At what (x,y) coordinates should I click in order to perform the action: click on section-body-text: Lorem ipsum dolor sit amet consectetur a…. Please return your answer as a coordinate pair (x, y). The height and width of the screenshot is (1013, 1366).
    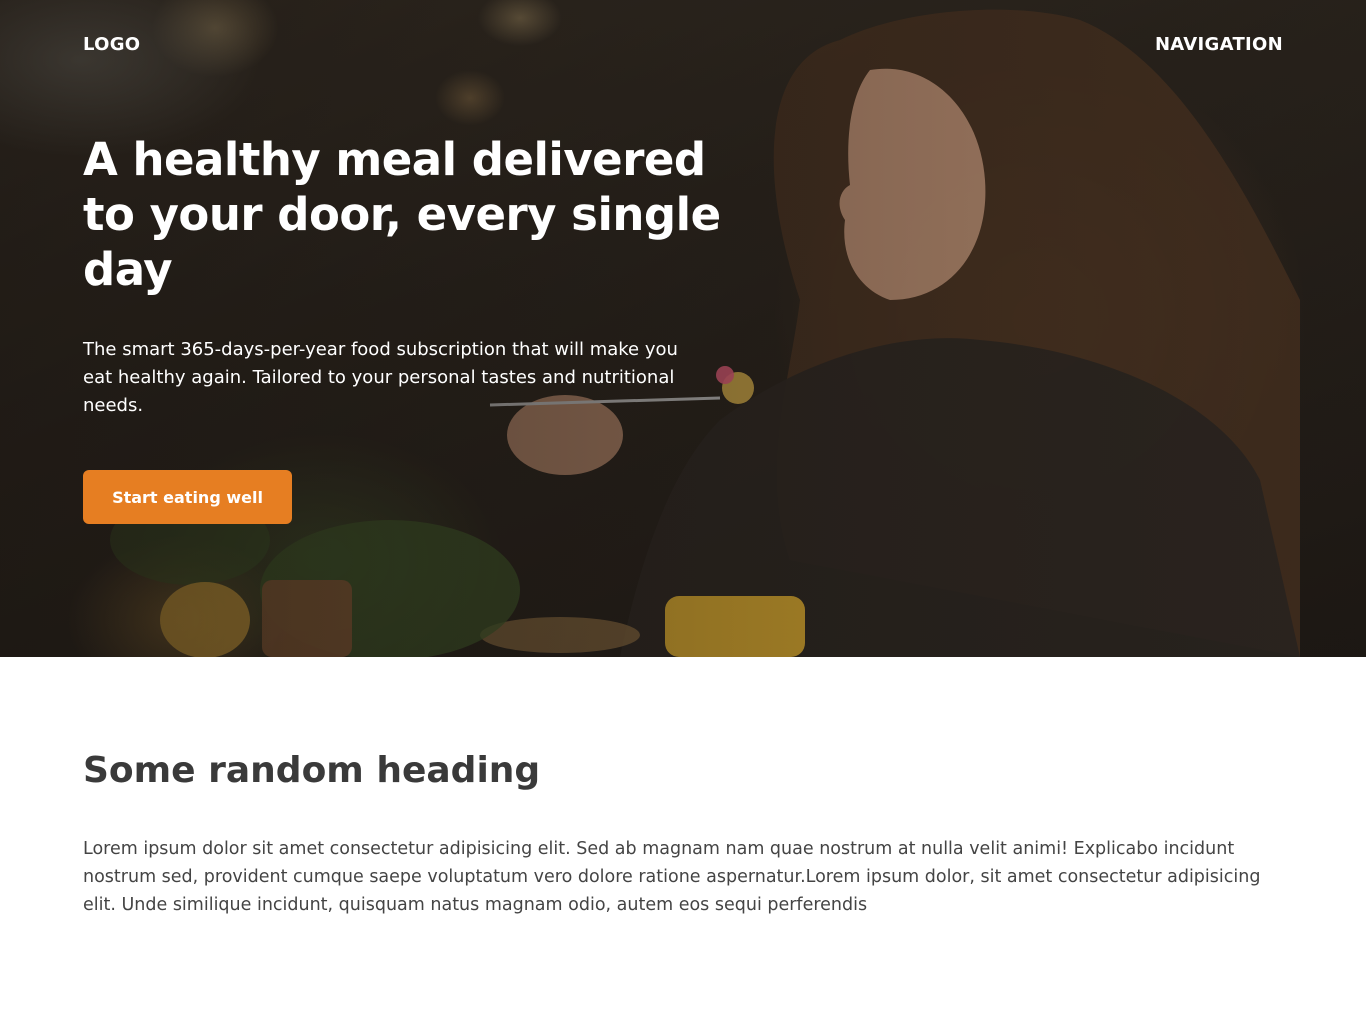
    Looking at the image, I should click on (672, 877).